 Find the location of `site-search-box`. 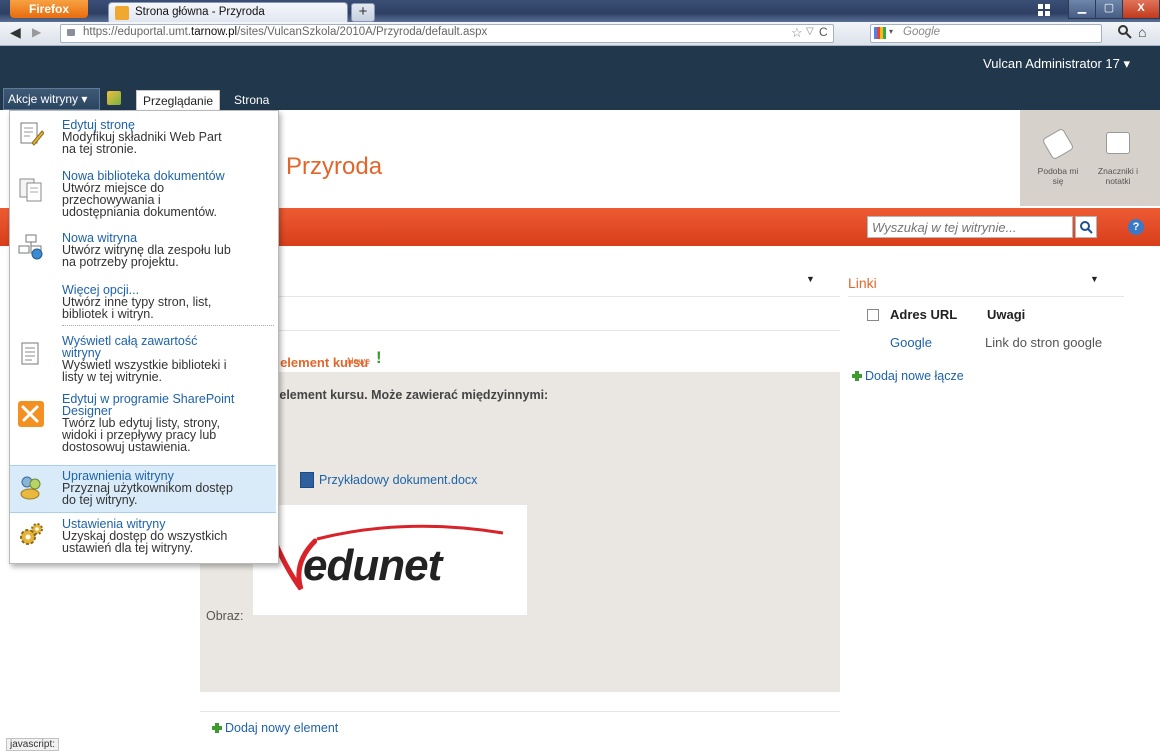

site-search-box is located at coordinates (970, 227).